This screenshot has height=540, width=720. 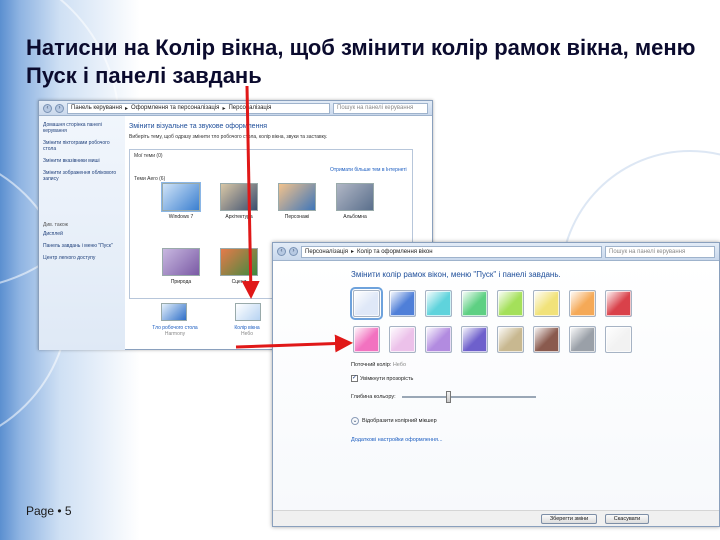 I want to click on instruction-arrows, so click(x=294, y=219).